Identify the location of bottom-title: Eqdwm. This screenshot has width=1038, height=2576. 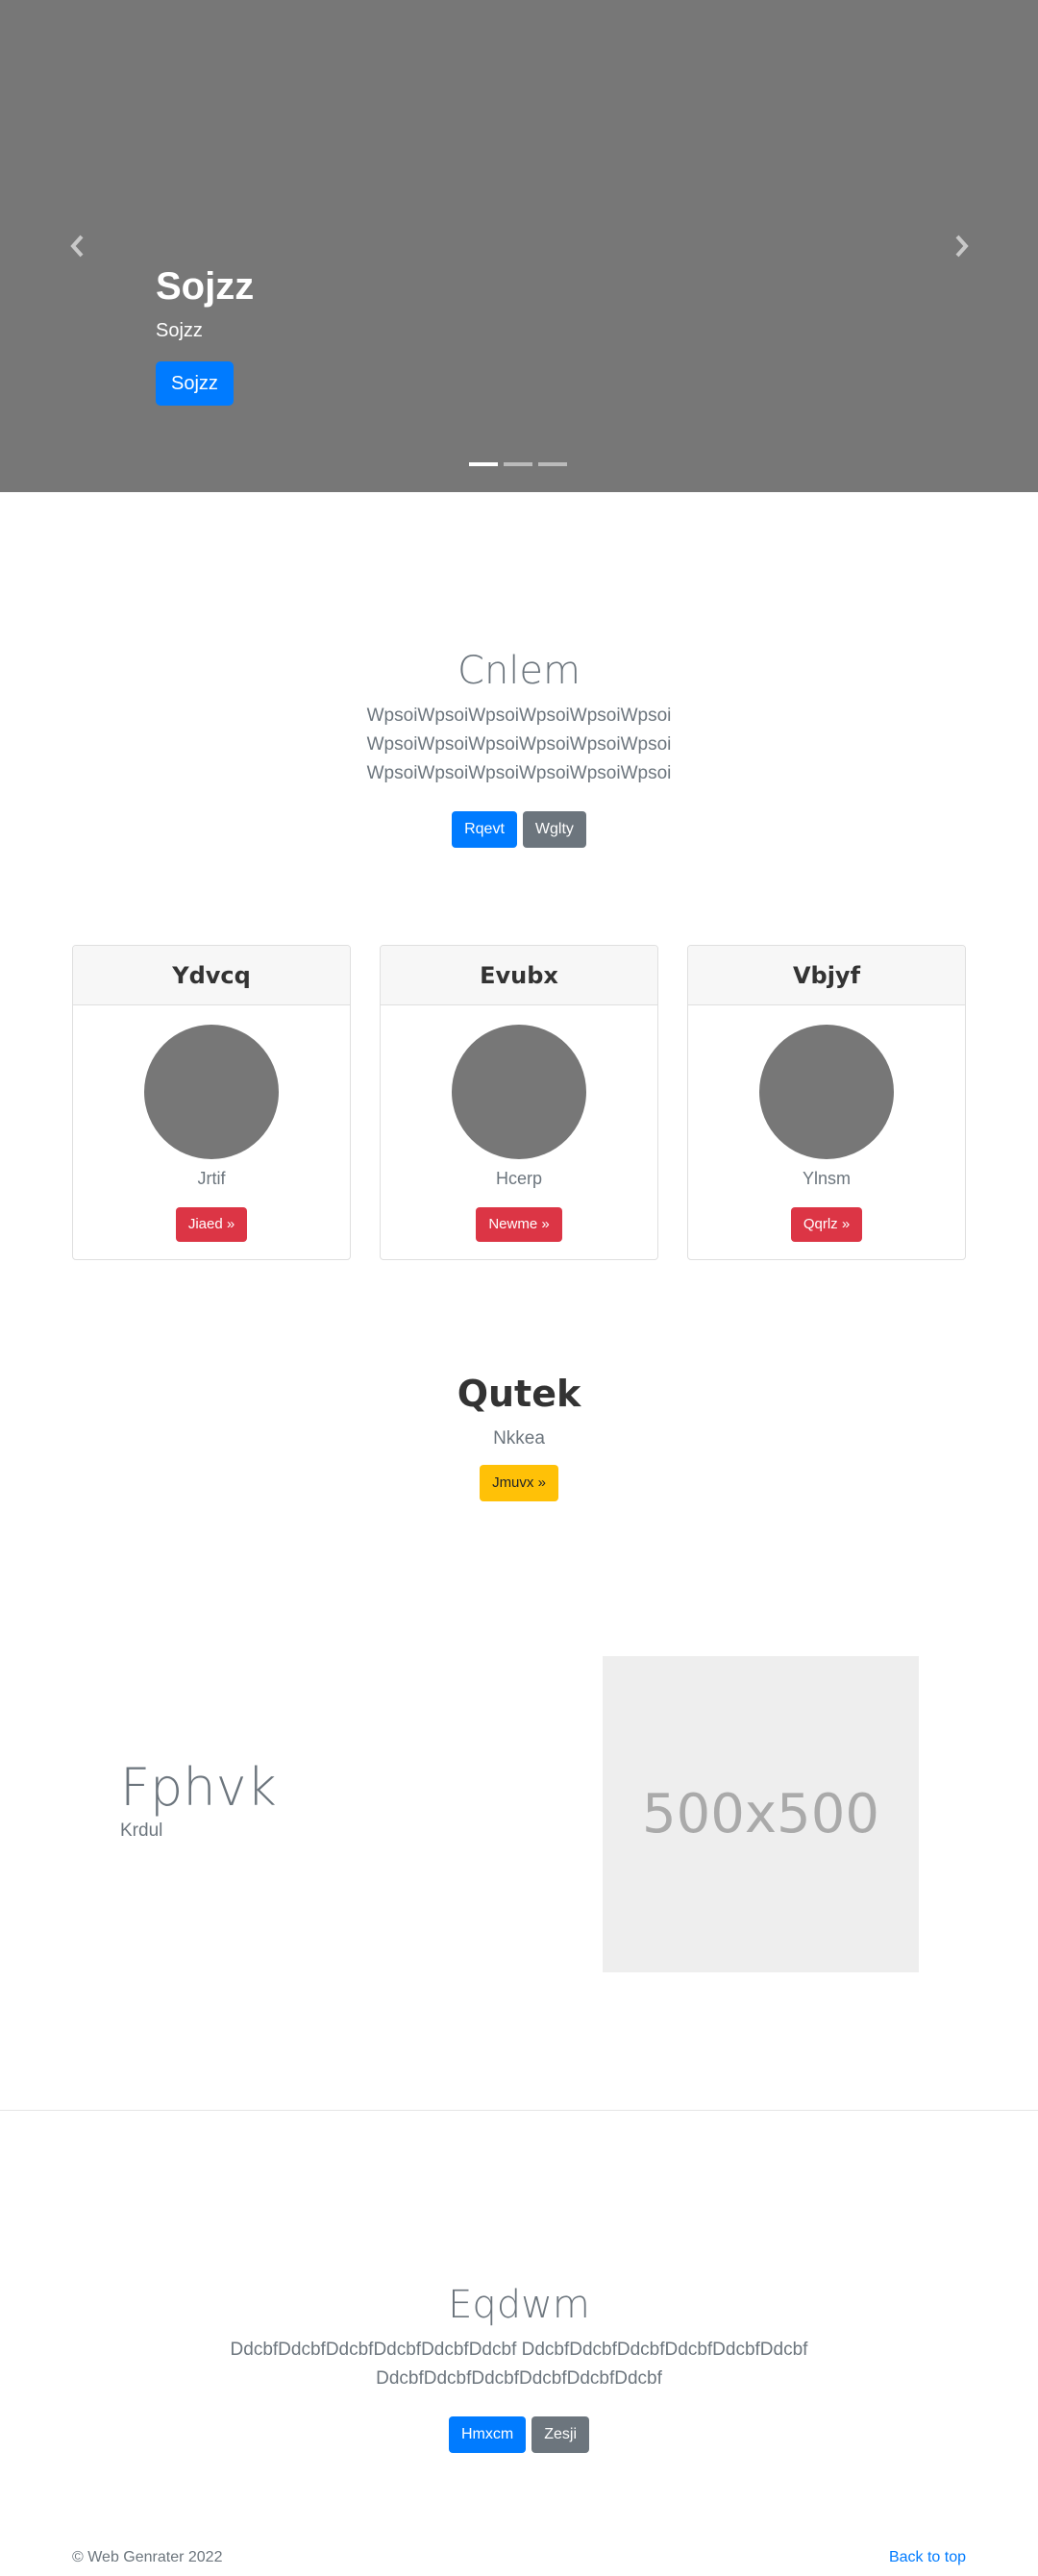
(519, 2305).